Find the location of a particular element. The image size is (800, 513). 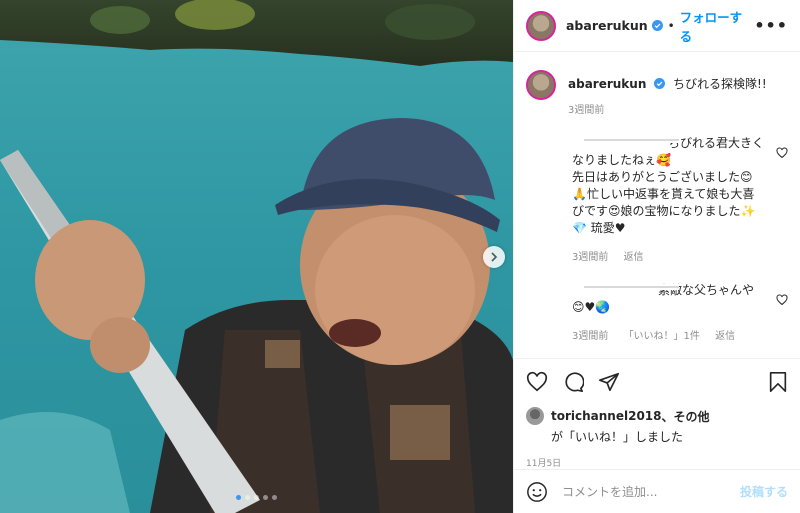

next-image-button is located at coordinates (494, 257).